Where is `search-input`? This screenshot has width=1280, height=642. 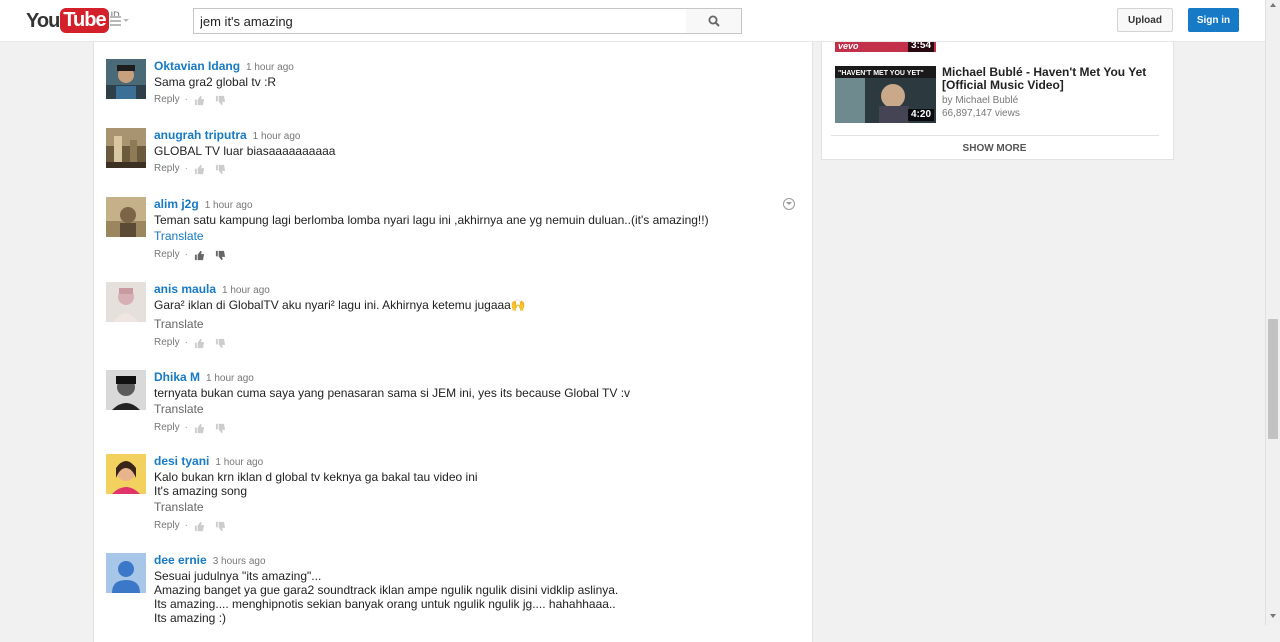 search-input is located at coordinates (440, 21).